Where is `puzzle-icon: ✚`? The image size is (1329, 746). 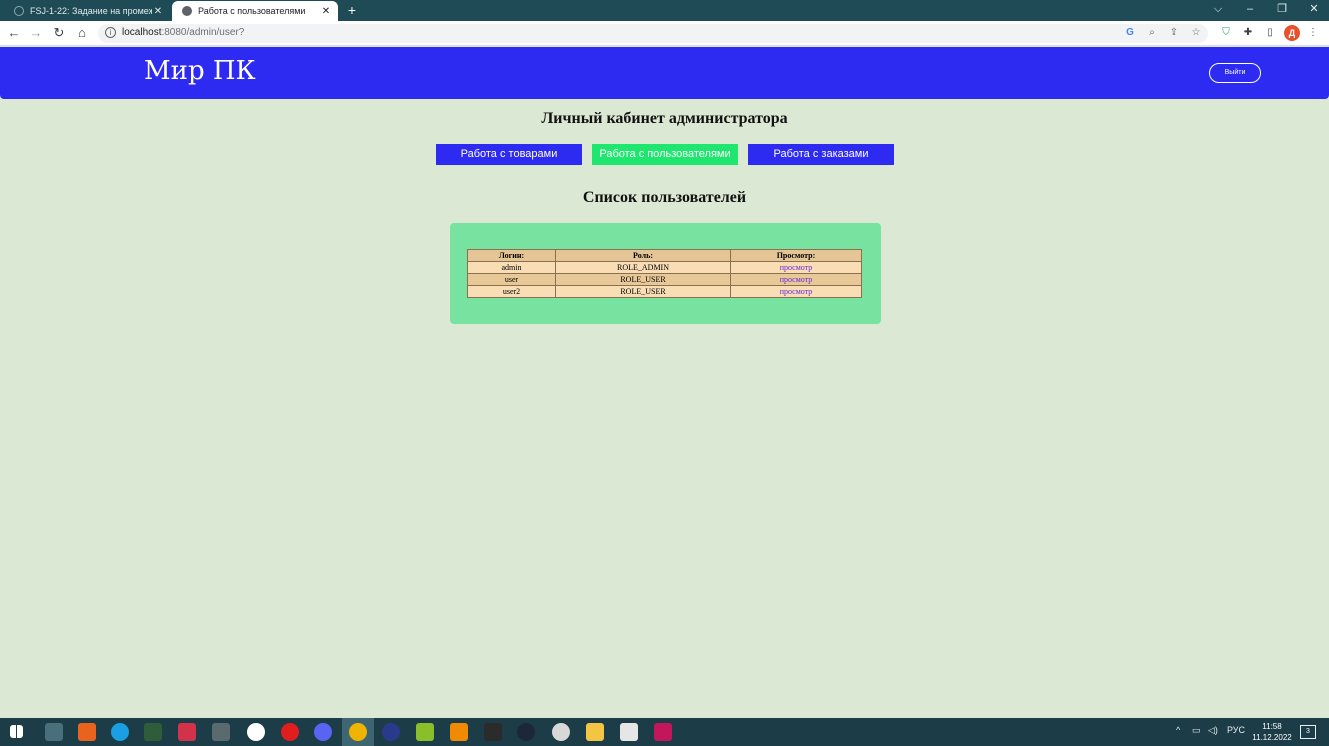 puzzle-icon: ✚ is located at coordinates (1248, 33).